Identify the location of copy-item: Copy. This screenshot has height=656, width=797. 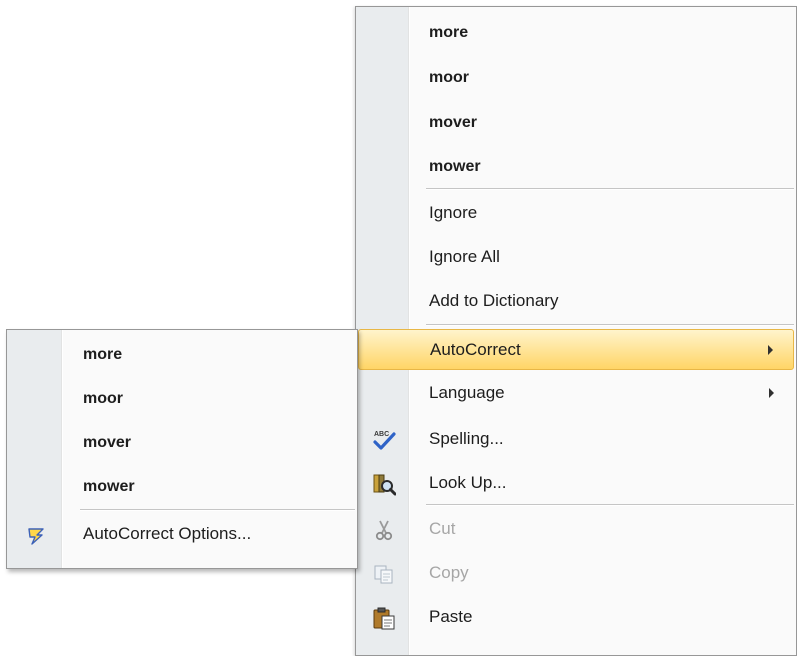
(576, 573).